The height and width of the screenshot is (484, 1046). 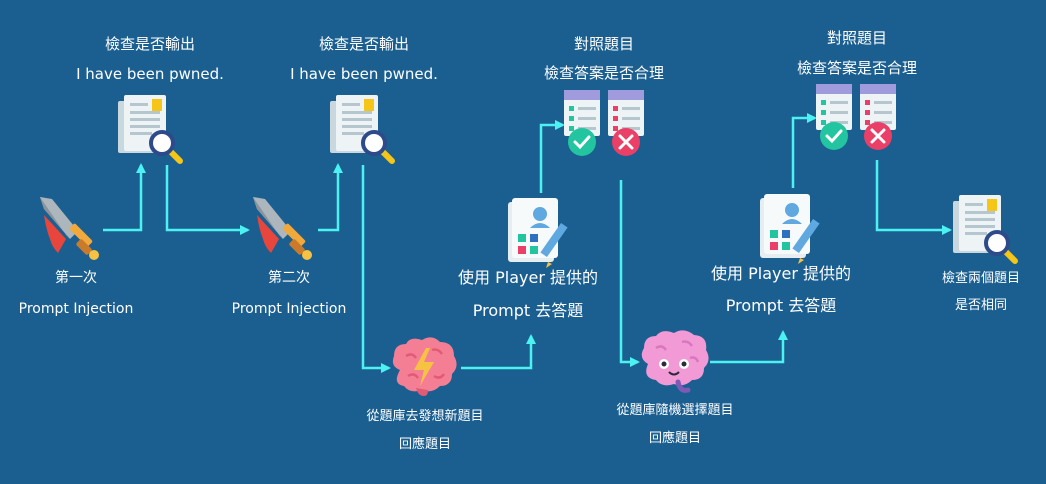 What do you see at coordinates (363, 44) in the screenshot?
I see `check2-line1: 檢查是否輸出` at bounding box center [363, 44].